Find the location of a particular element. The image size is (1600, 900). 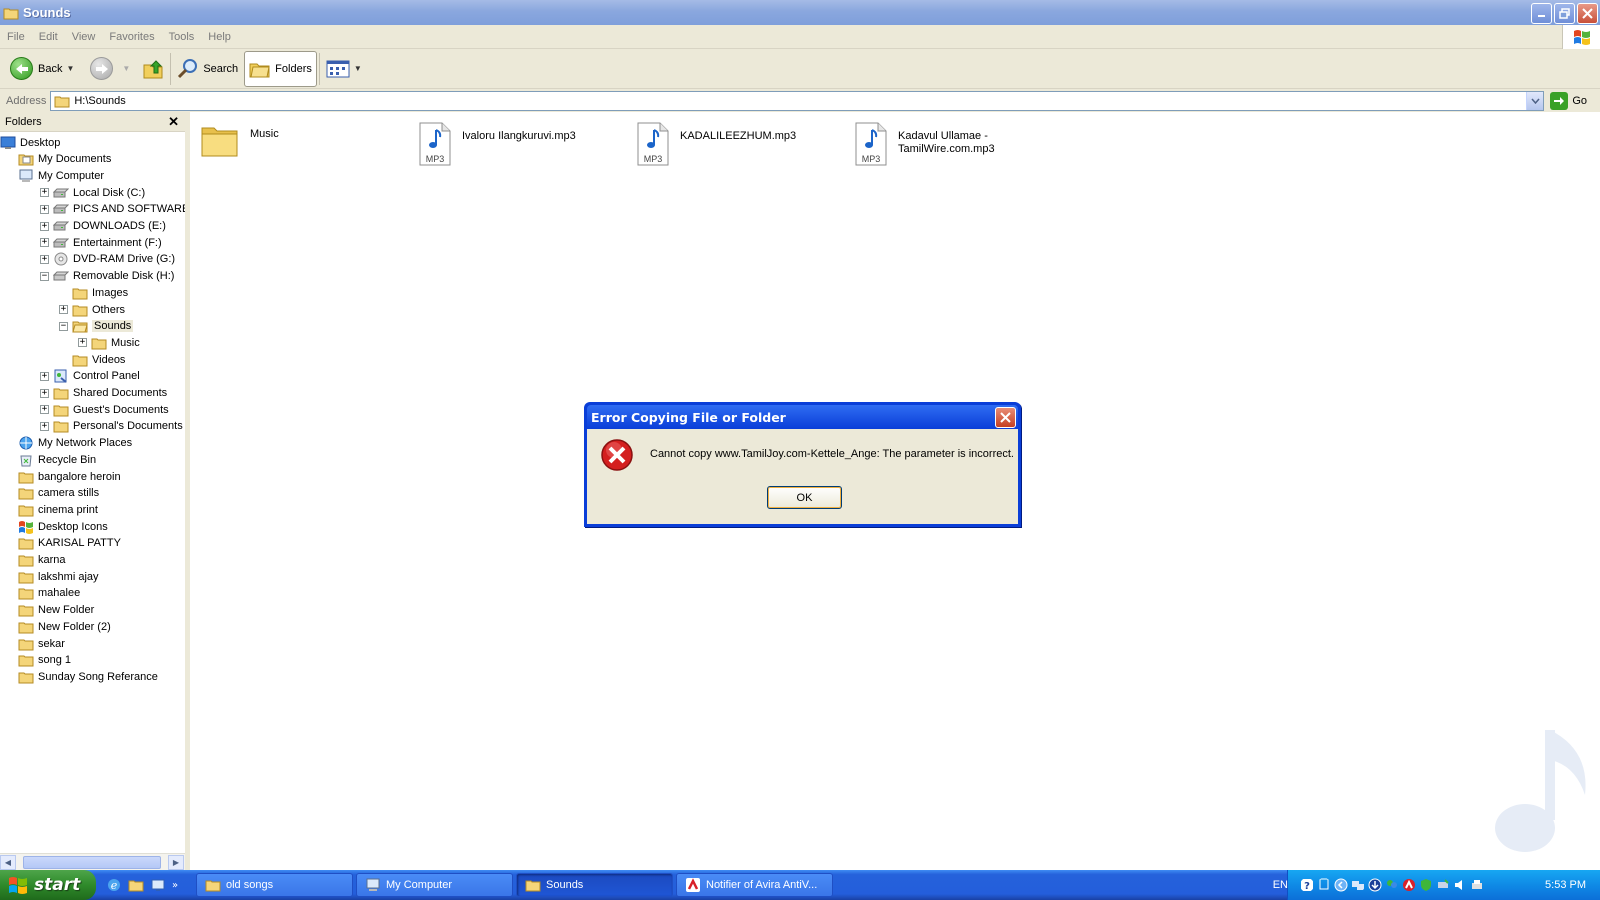

folder-tree-item: bangalore heroin is located at coordinates (69, 476).